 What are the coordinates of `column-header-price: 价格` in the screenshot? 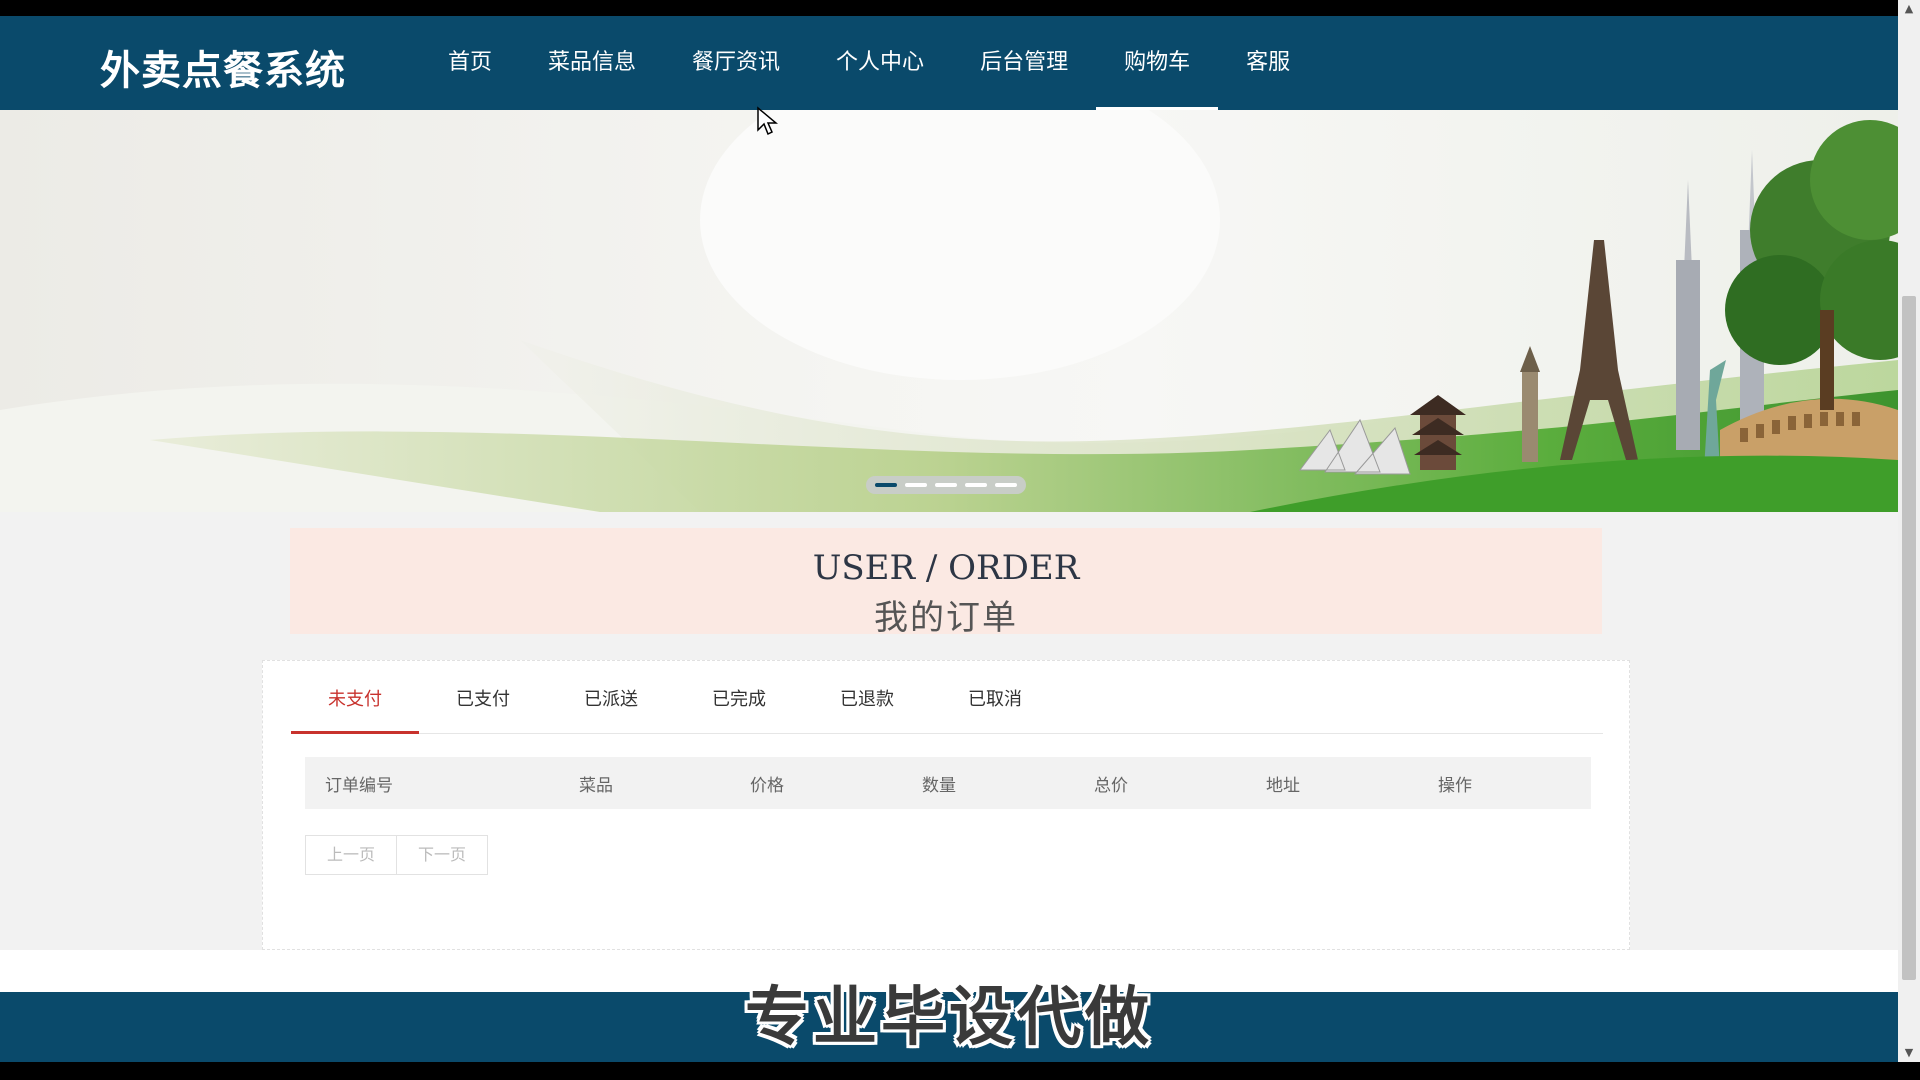 It's located at (767, 785).